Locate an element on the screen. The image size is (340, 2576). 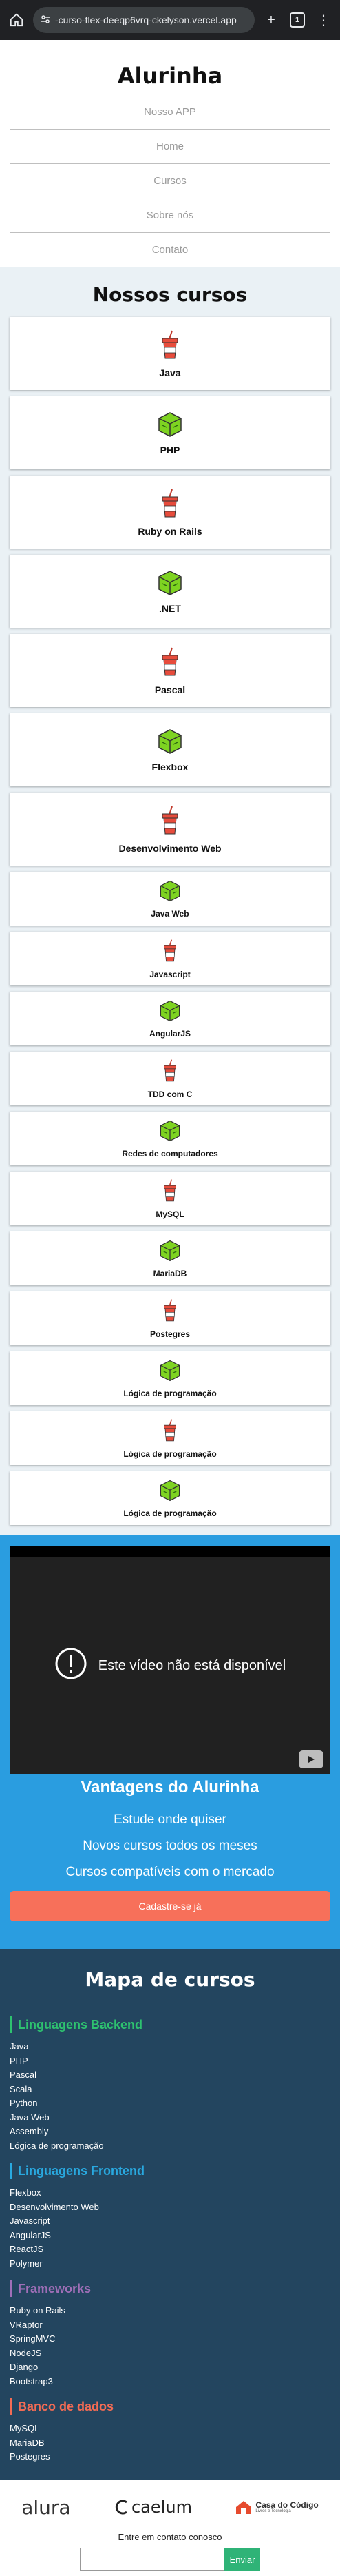
advantage-item: Cursos compatíveis com o mercado is located at coordinates (170, 1872).